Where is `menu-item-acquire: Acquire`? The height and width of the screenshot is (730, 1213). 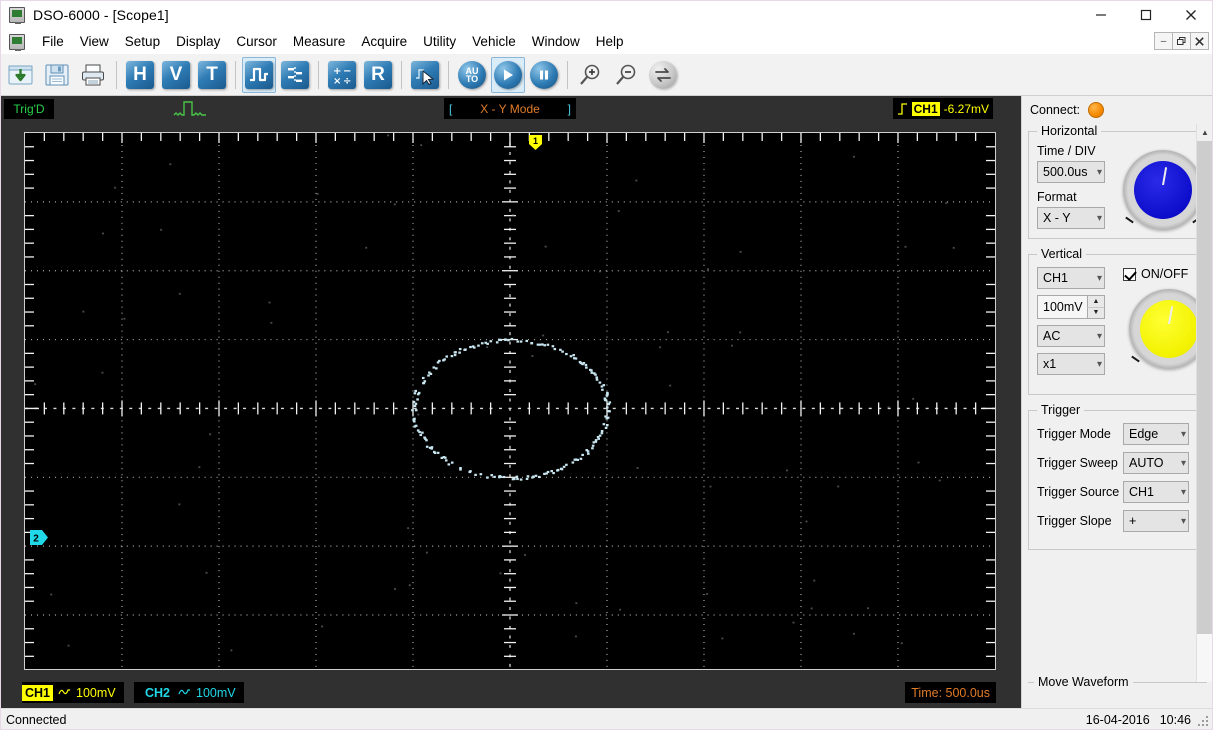
menu-item-acquire: Acquire is located at coordinates (384, 42).